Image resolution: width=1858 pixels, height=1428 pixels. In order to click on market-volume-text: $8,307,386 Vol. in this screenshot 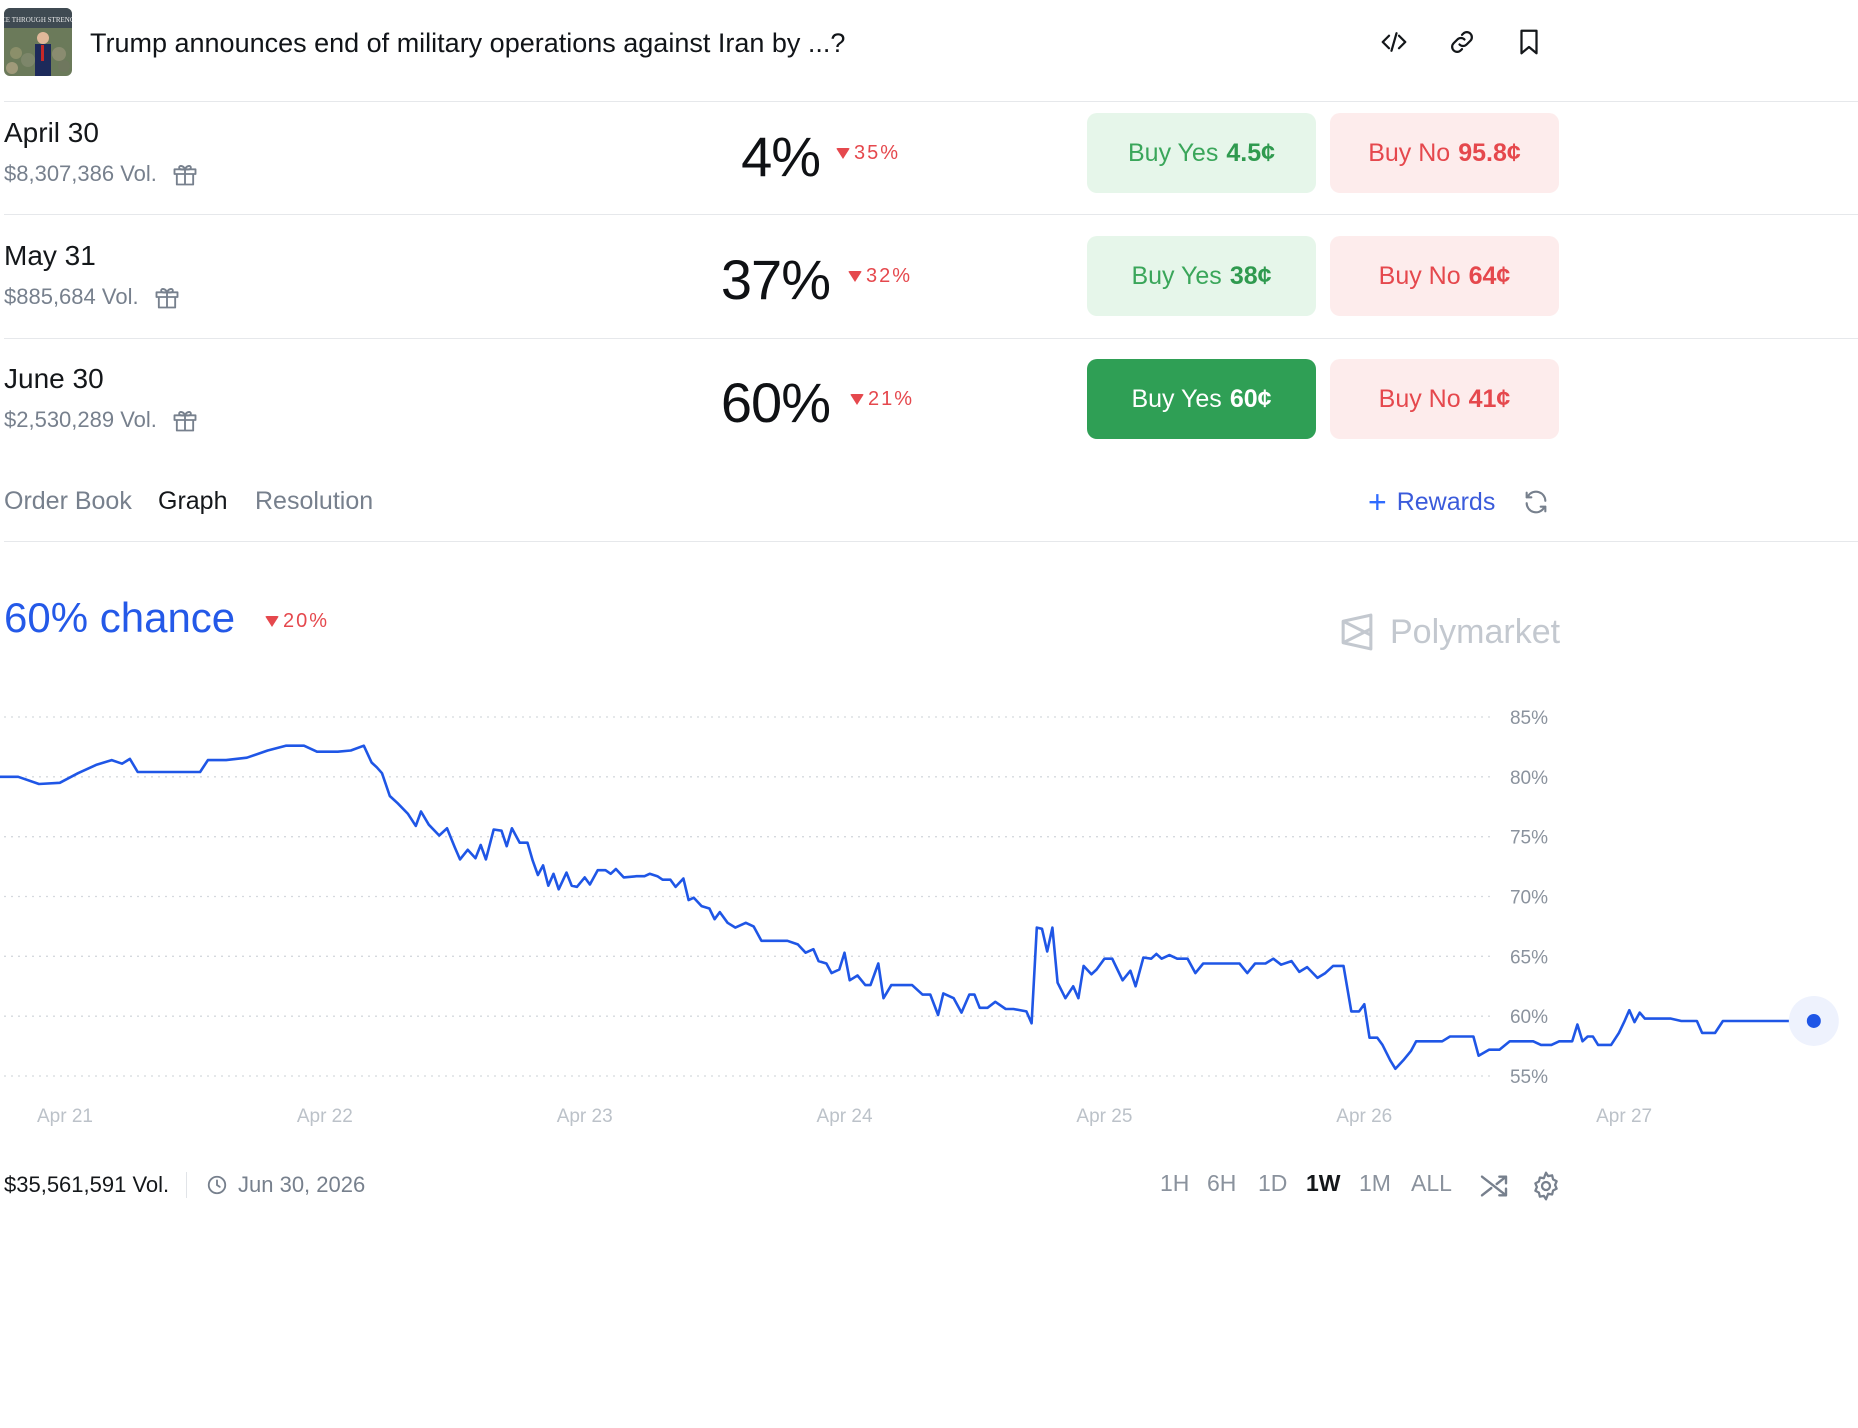, I will do `click(80, 173)`.